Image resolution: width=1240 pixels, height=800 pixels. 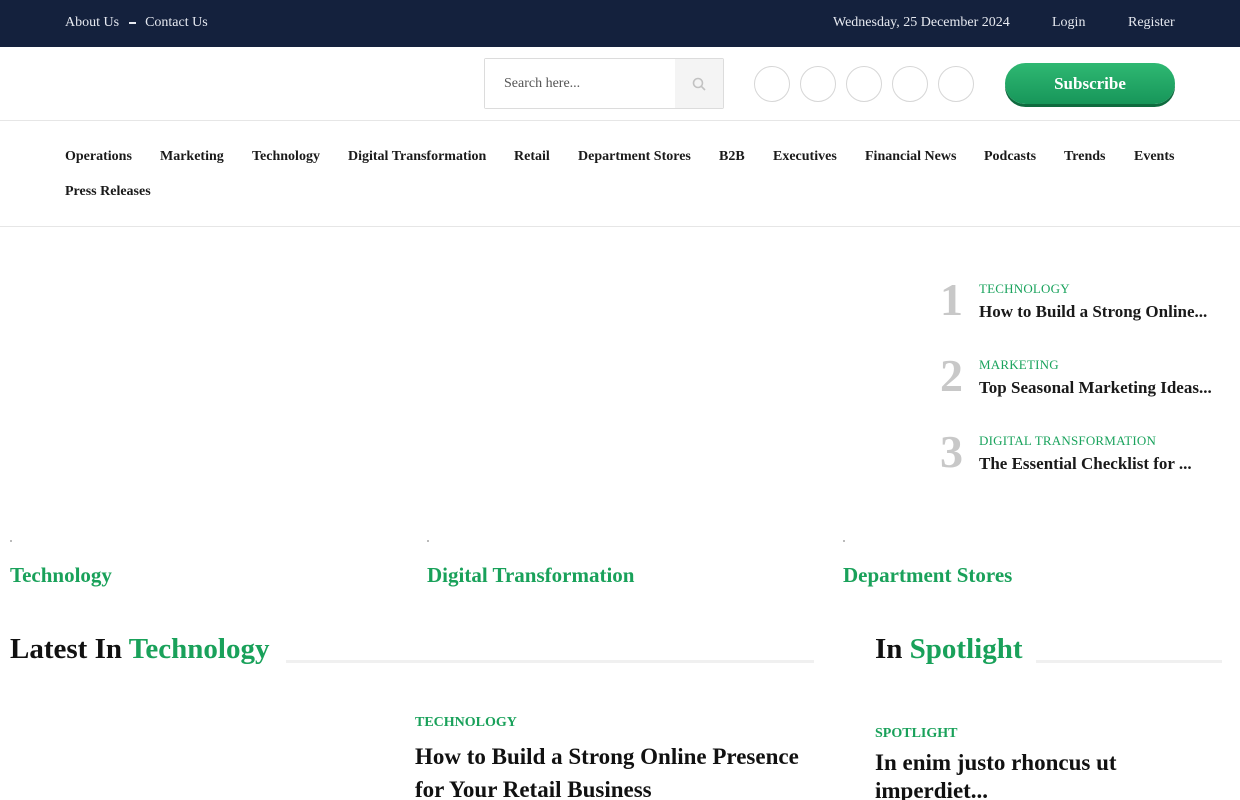 What do you see at coordinates (286, 157) in the screenshot?
I see `nav-item-technology: Technology` at bounding box center [286, 157].